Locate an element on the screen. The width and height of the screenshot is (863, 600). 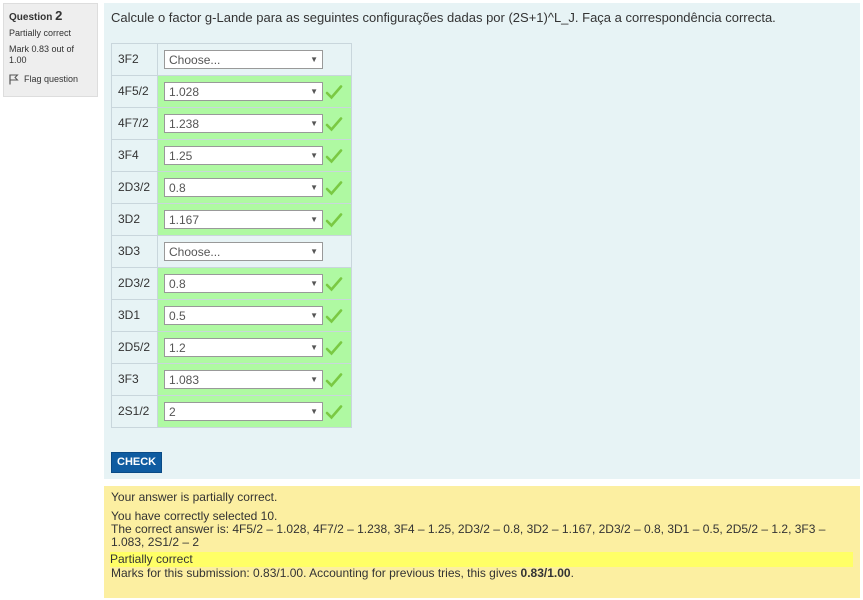
match-row: 3D2 1.167 ▼ is located at coordinates (231, 219).